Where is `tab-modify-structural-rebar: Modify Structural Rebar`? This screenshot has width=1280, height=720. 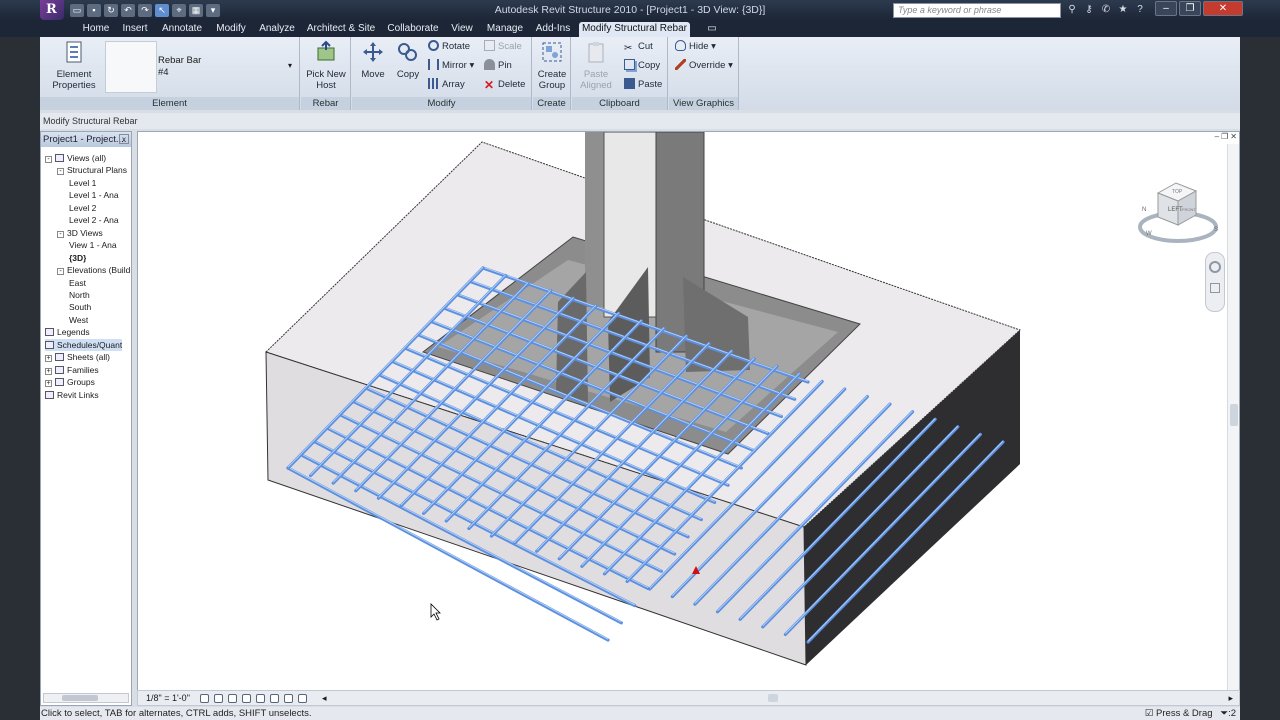 tab-modify-structural-rebar: Modify Structural Rebar is located at coordinates (634, 29).